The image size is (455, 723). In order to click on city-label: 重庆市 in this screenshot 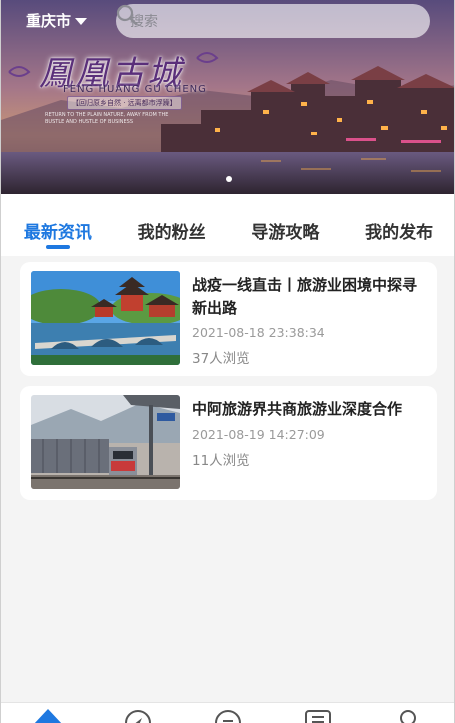, I will do `click(49, 21)`.